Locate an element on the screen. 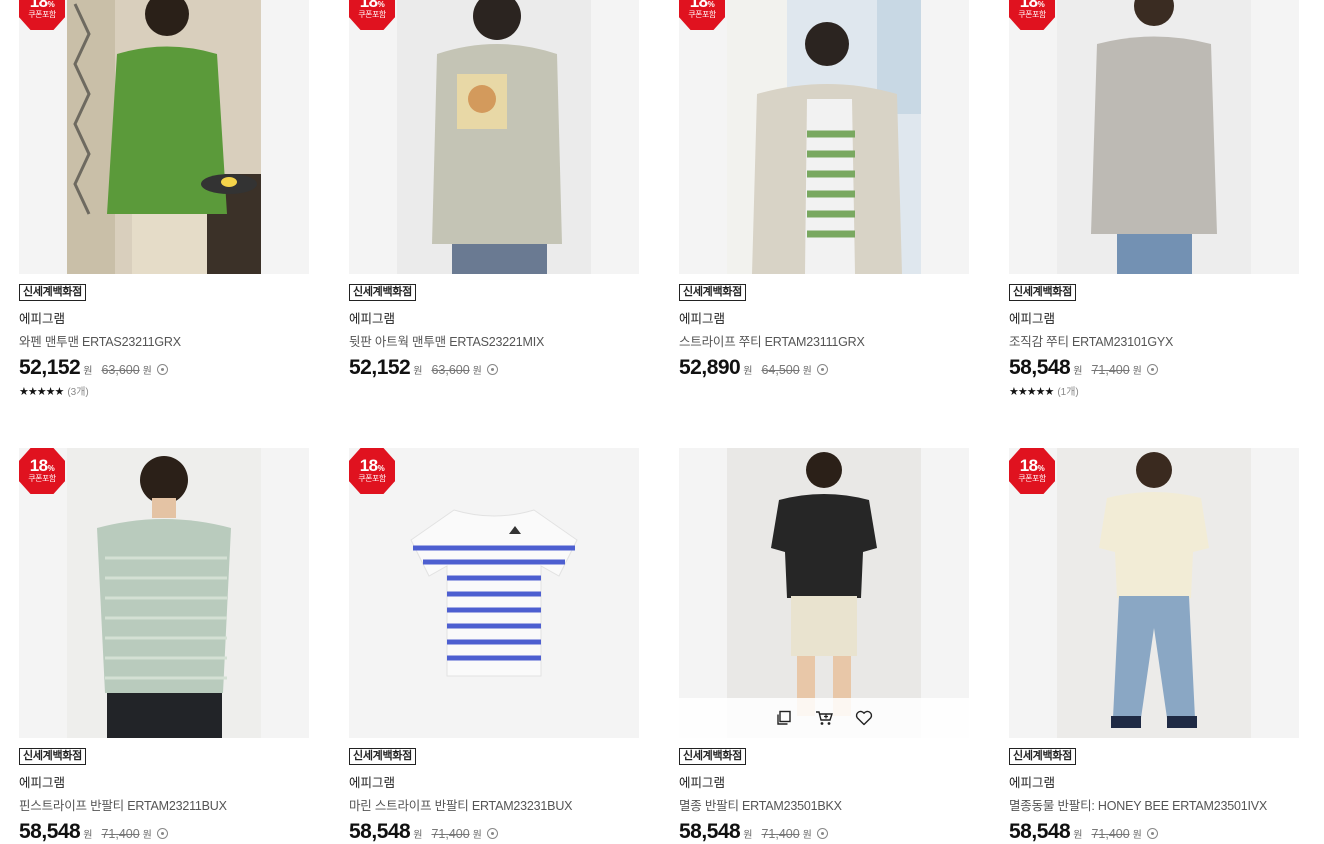  product-name: 뒷판 아트웍 맨투맨 ERTAS23221MIX is located at coordinates (494, 340).